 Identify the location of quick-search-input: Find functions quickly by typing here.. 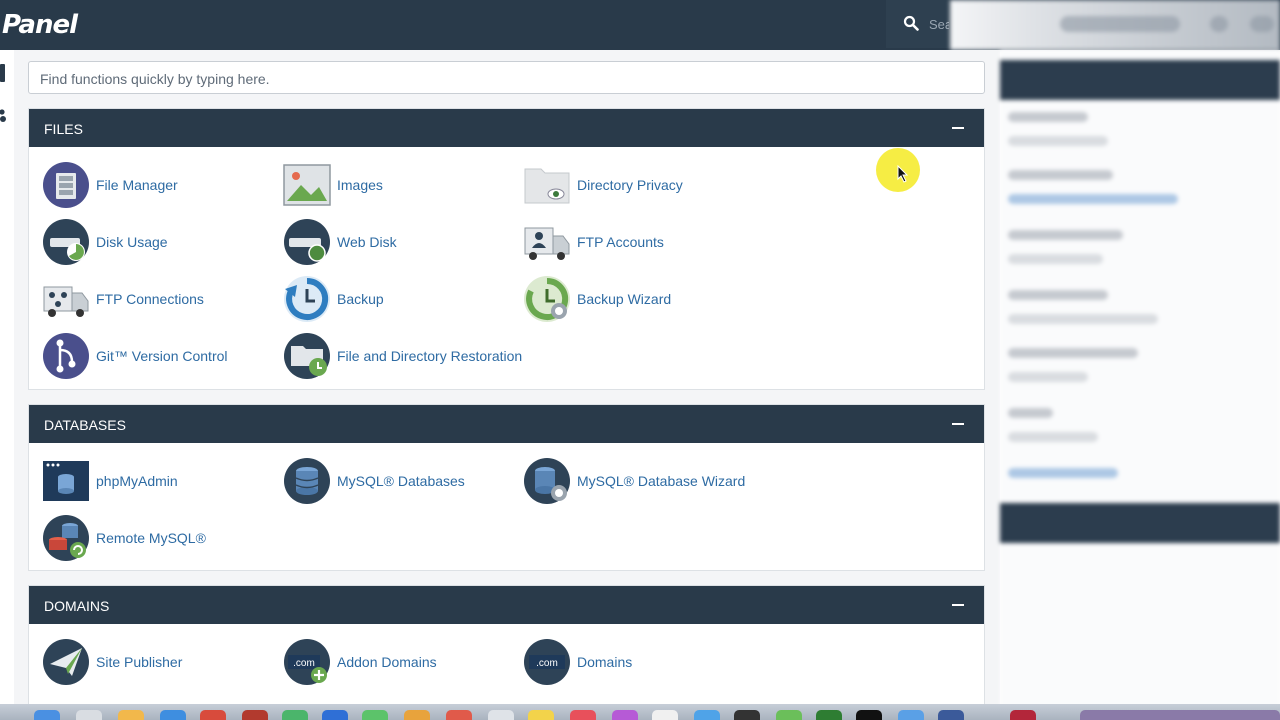
(506, 77).